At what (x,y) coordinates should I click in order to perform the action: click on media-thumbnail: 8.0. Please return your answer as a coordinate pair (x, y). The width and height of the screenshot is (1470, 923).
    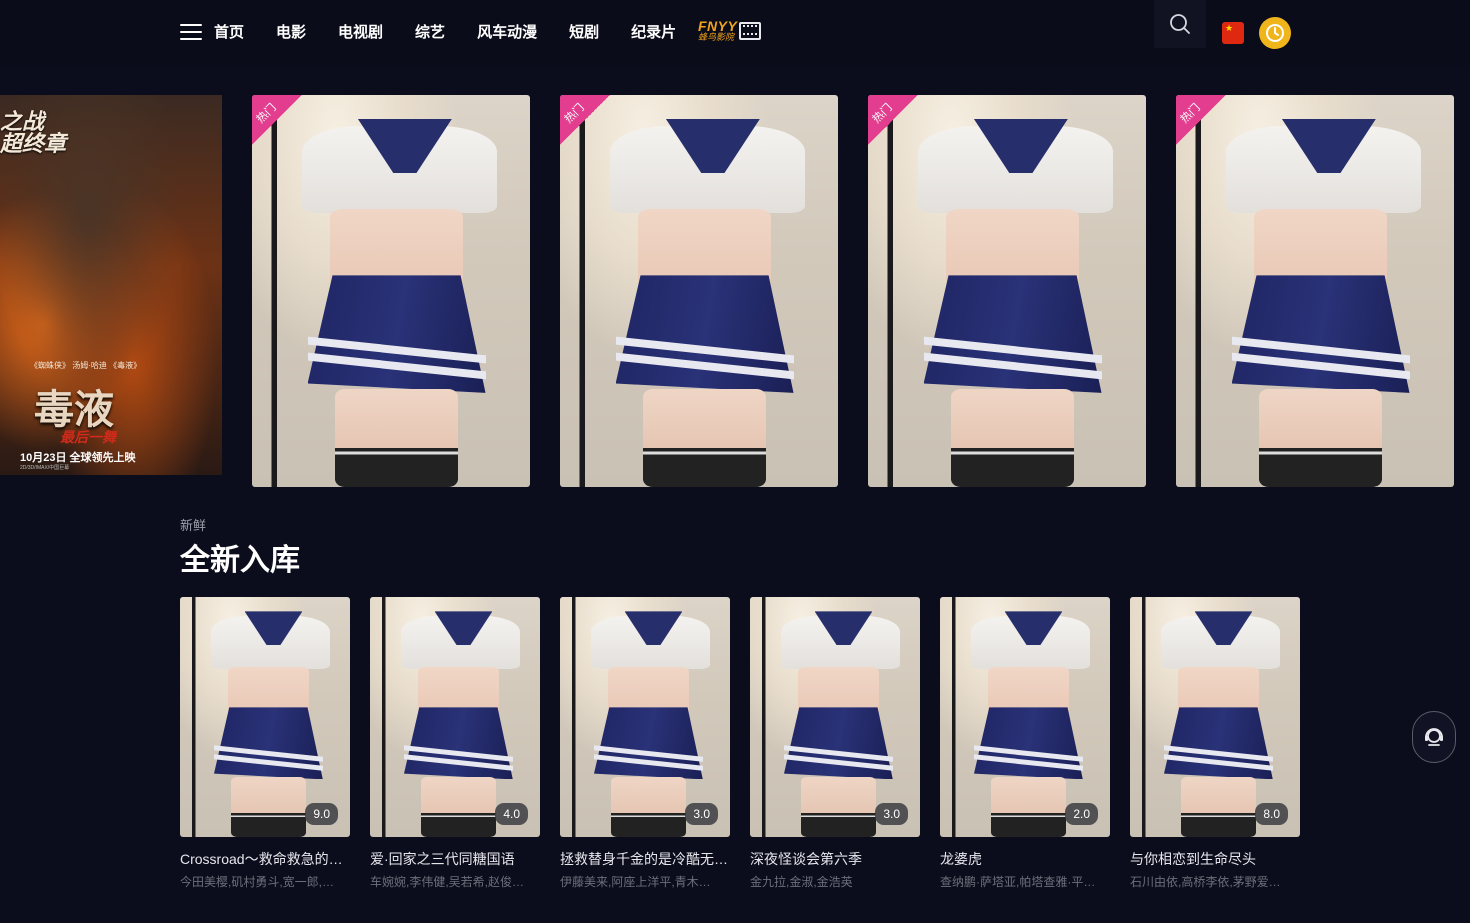
    Looking at the image, I should click on (1215, 717).